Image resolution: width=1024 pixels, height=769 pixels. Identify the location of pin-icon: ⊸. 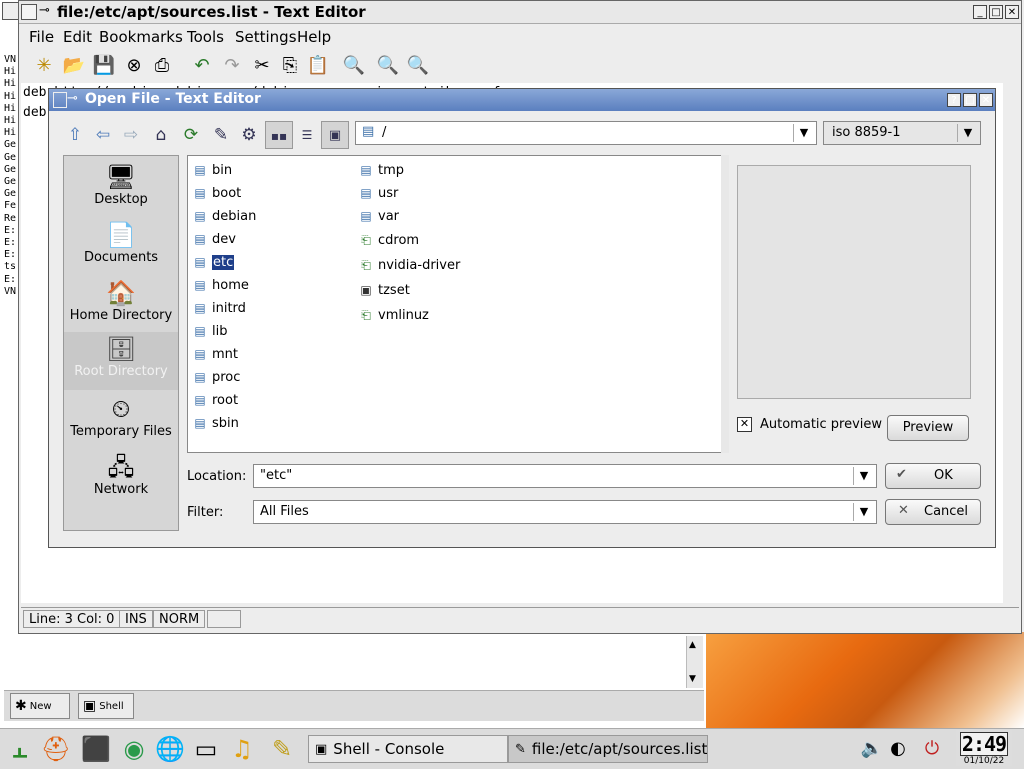
(44, 10).